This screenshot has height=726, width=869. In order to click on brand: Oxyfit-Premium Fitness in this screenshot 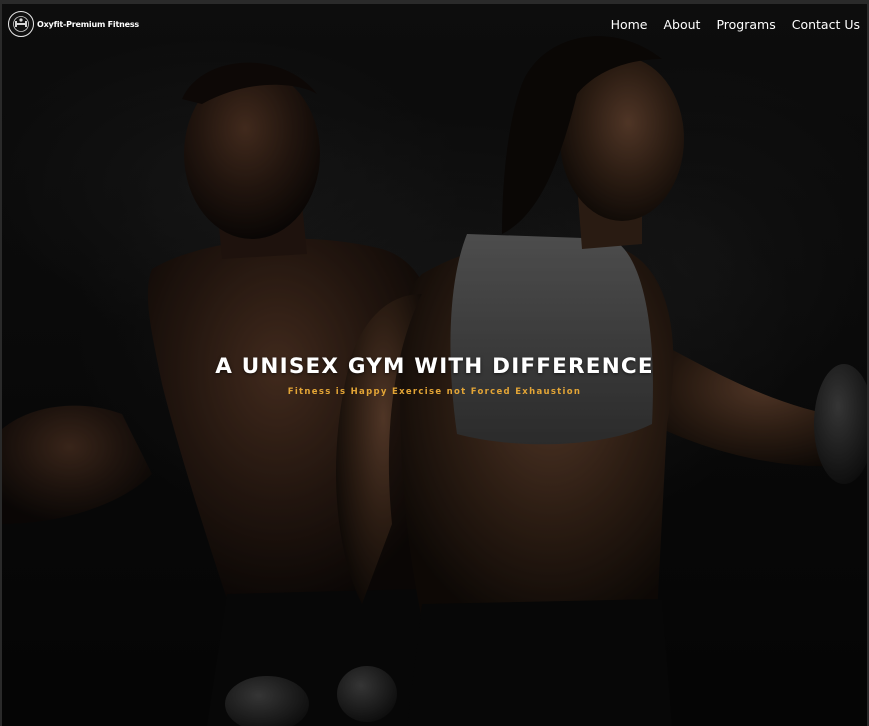, I will do `click(73, 24)`.